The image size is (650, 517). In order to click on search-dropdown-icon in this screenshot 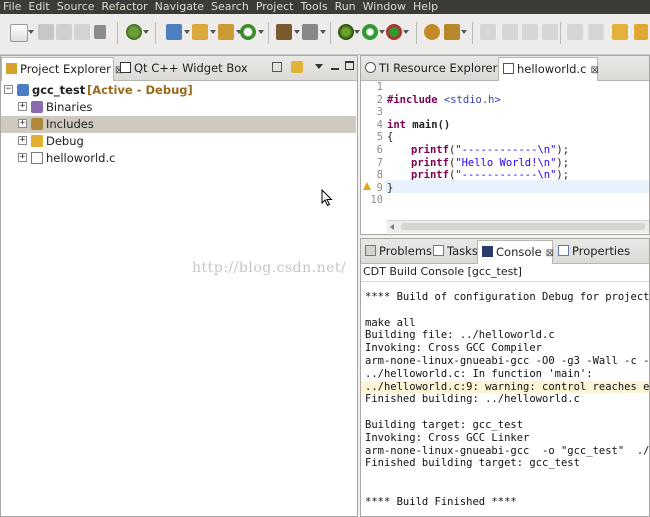, I will do `click(464, 32)`.